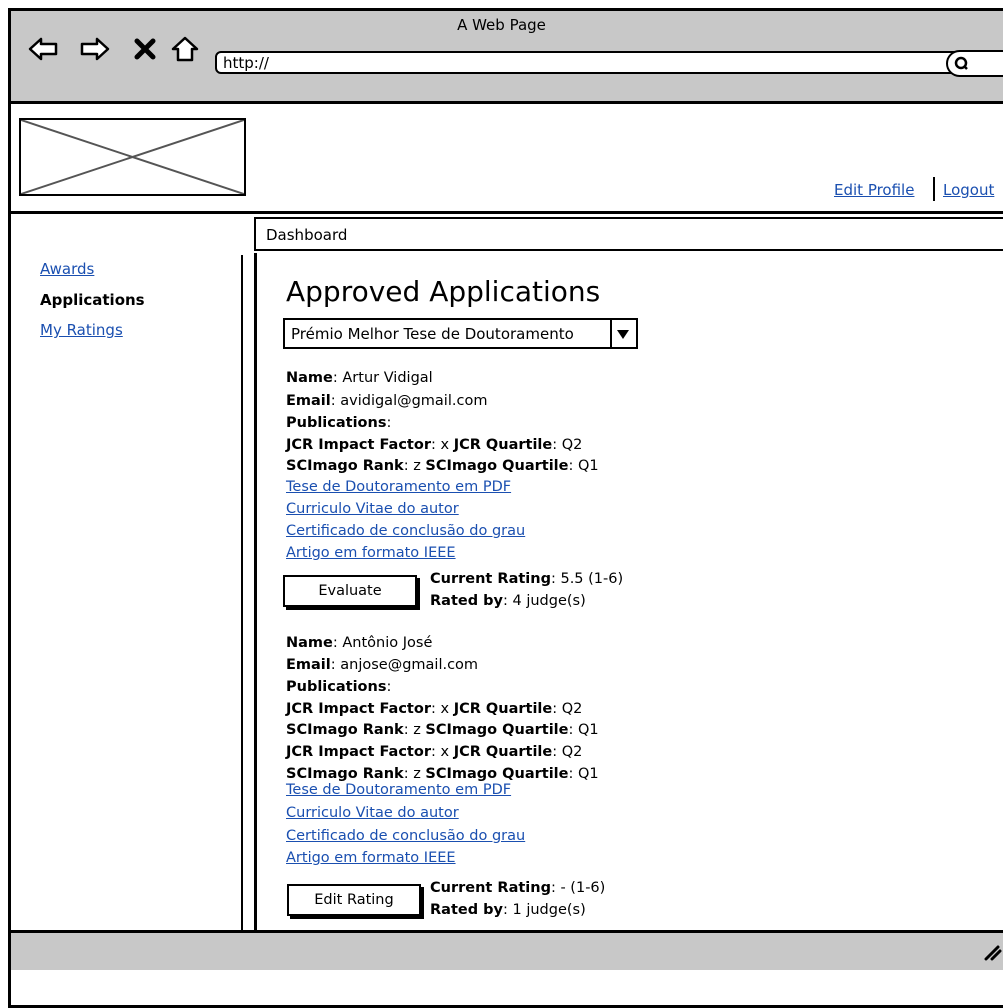 This screenshot has width=1003, height=1008. What do you see at coordinates (382, 665) in the screenshot?
I see `applicant-email: Email: anjose@gmail.com` at bounding box center [382, 665].